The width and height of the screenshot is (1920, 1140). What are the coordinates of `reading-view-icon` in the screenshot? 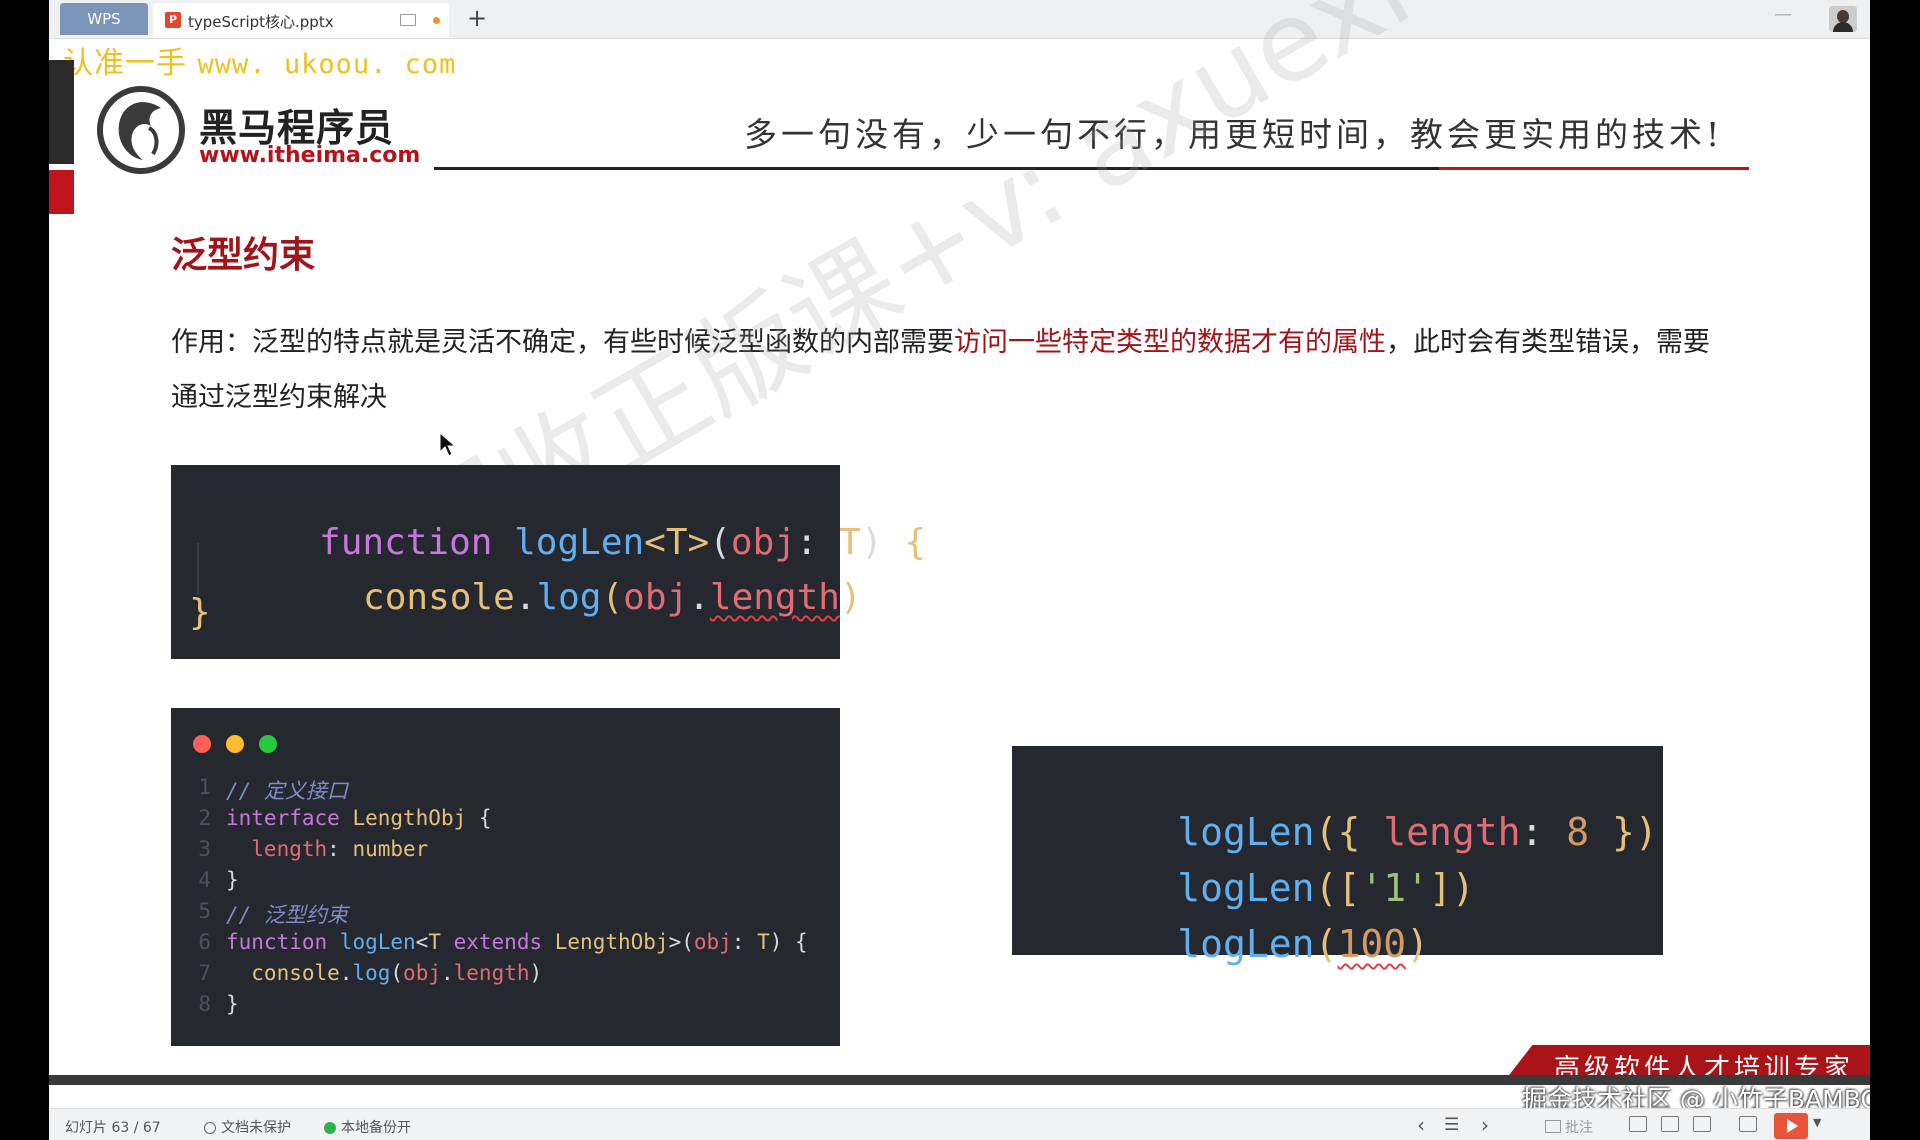 It's located at (1702, 1124).